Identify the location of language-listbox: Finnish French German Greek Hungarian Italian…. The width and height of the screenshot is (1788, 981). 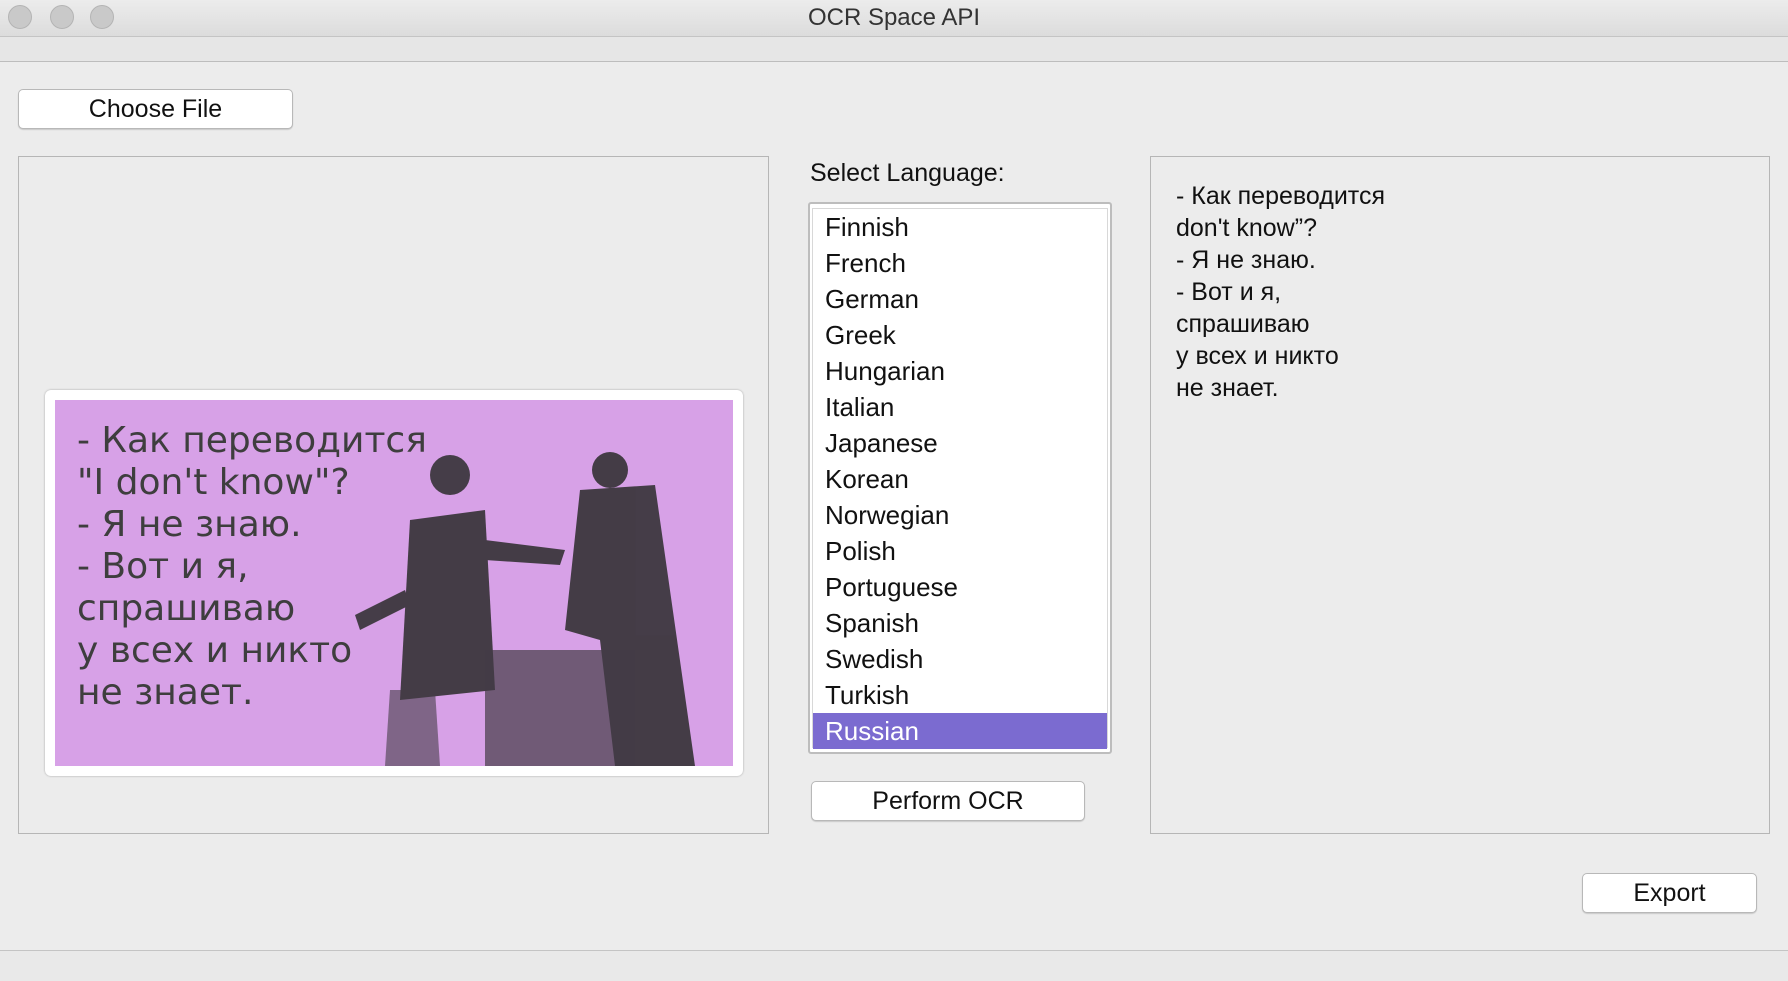
(960, 478).